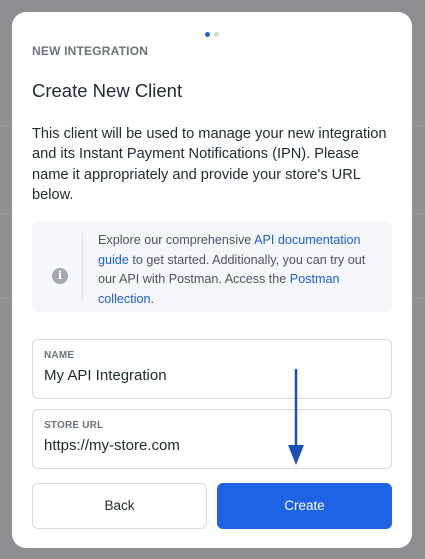 This screenshot has height=559, width=425. Describe the element at coordinates (209, 375) in the screenshot. I see `name-input` at that location.